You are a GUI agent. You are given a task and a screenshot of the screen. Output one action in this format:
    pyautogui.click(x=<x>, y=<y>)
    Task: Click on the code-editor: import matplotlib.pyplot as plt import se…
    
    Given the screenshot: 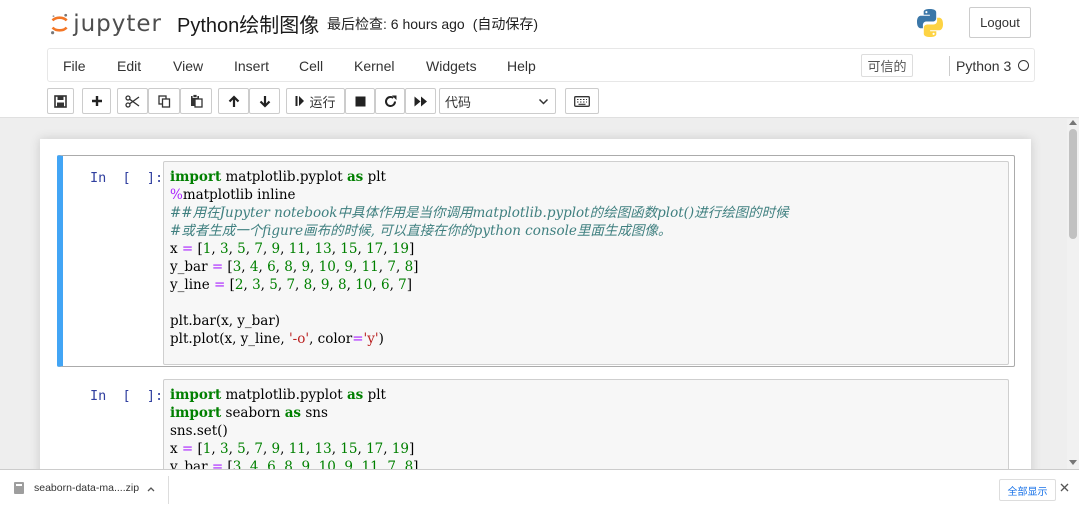 What is the action you would take?
    pyautogui.click(x=586, y=424)
    